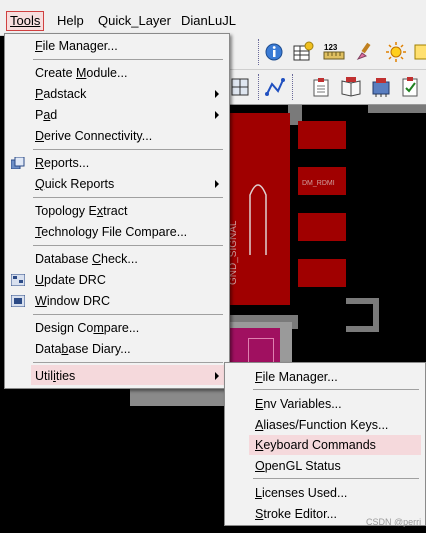 The height and width of the screenshot is (533, 426). I want to click on util-keyboard-commands: Keyboard Commands, so click(315, 445).